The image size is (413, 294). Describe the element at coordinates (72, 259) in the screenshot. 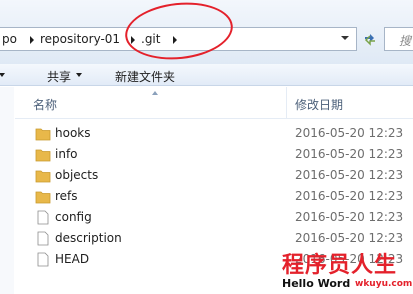

I see `file-name: HEAD` at that location.